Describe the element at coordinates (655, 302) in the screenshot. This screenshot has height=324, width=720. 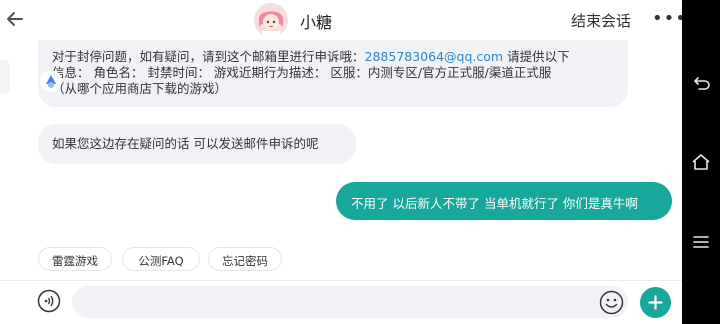
I see `plus-icon` at that location.